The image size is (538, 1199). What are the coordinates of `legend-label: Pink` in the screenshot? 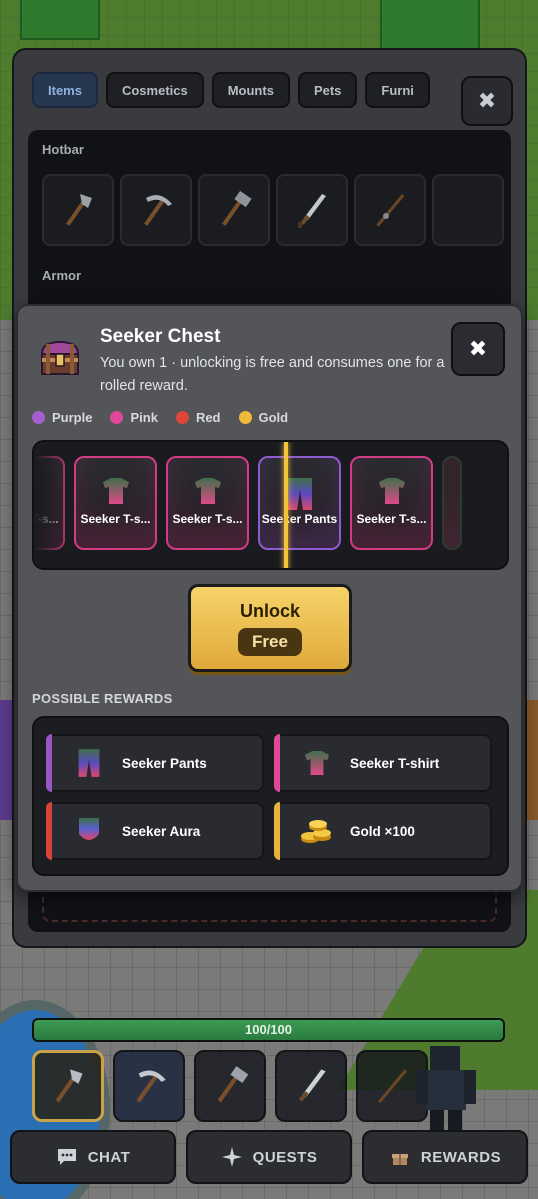 It's located at (144, 417).